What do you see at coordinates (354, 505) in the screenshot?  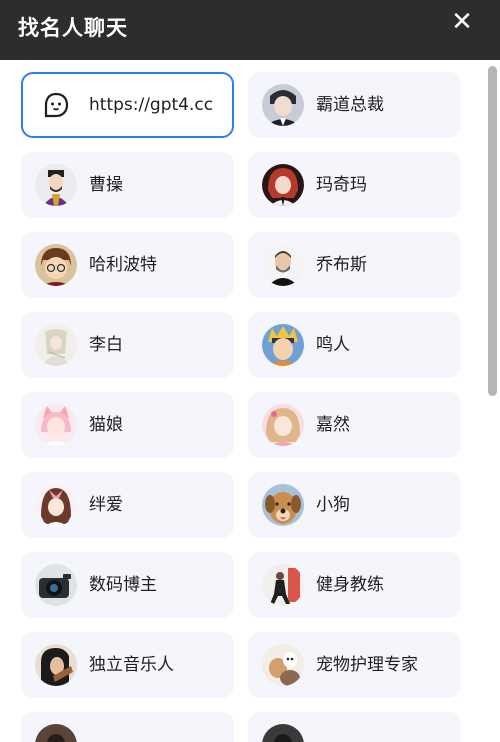 I see `card-puppy: 小狗` at bounding box center [354, 505].